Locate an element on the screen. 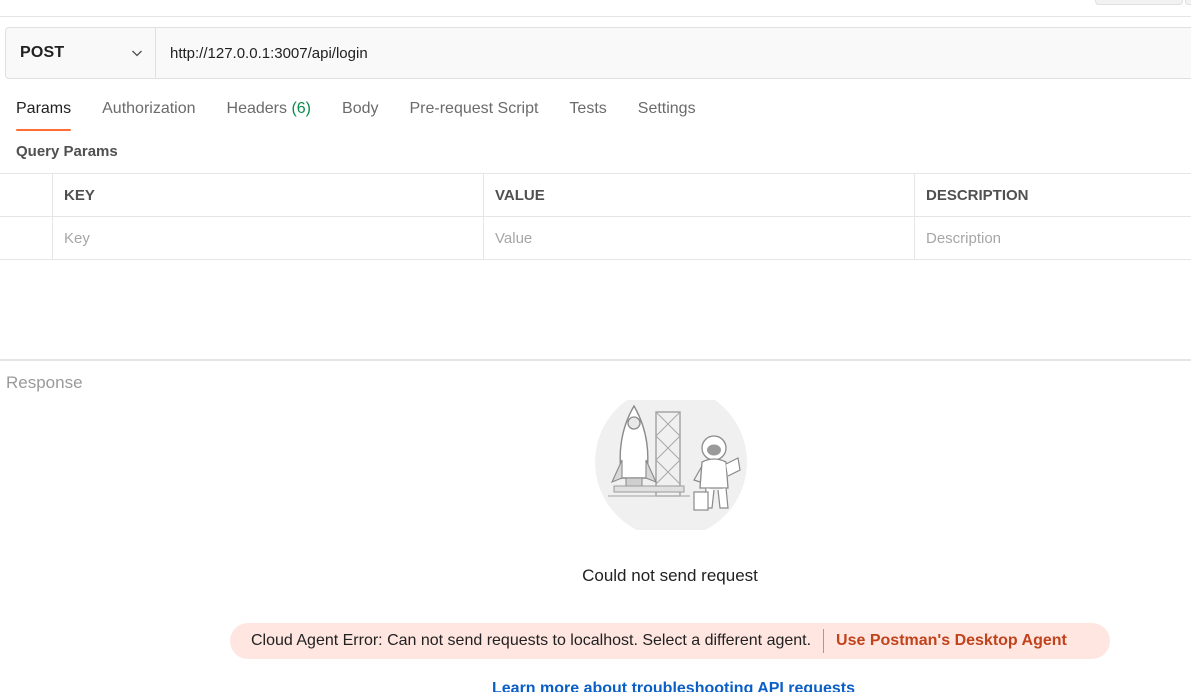 The width and height of the screenshot is (1191, 692). chevron-down-icon is located at coordinates (137, 53).